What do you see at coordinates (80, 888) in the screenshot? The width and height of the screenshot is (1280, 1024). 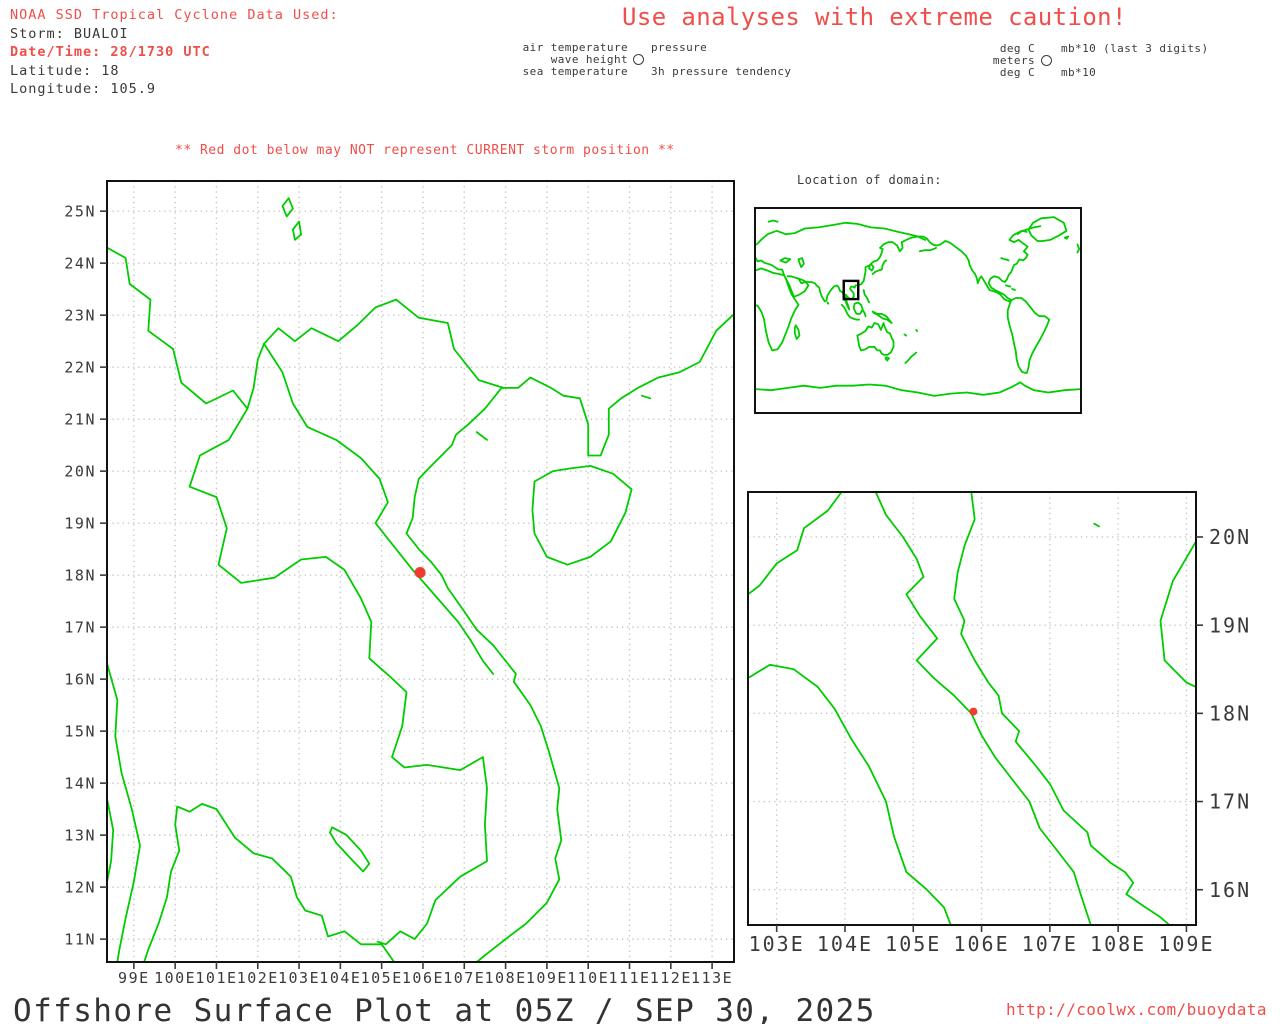 I see `svg-text: 12N` at bounding box center [80, 888].